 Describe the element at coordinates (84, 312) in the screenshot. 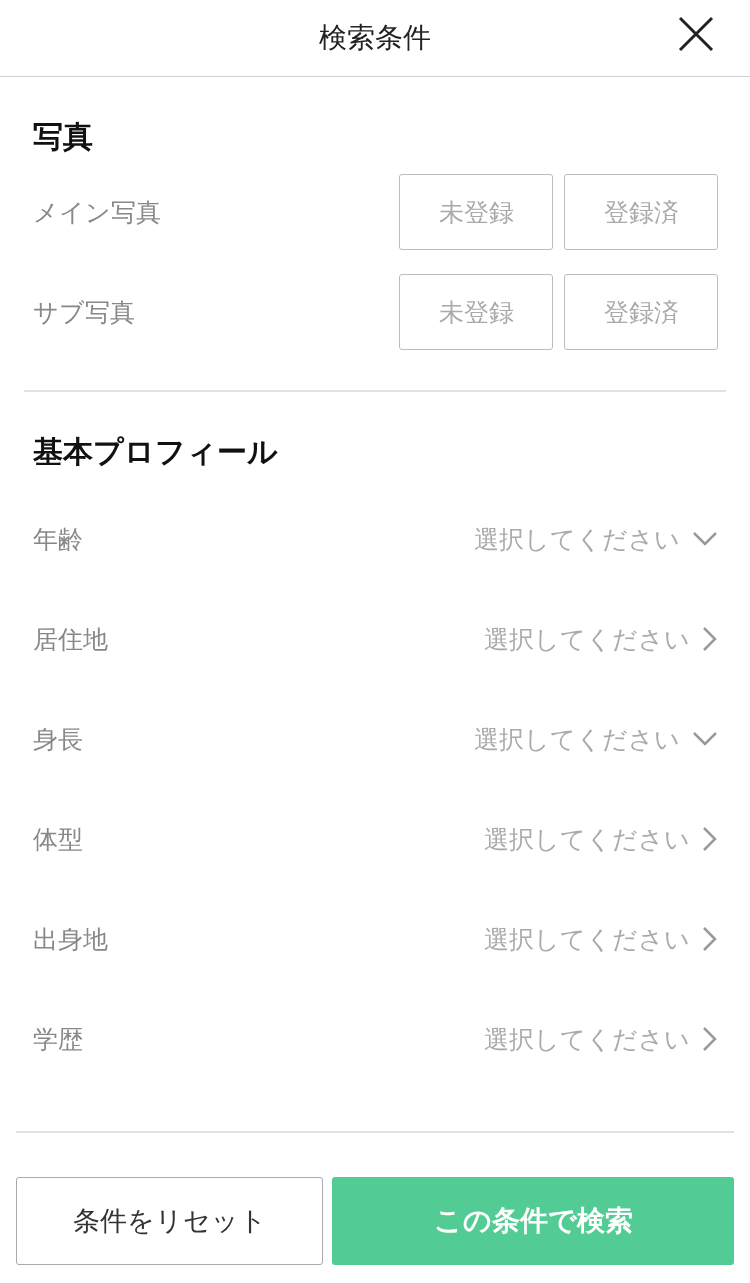

I see `field-label: サブ写真` at that location.